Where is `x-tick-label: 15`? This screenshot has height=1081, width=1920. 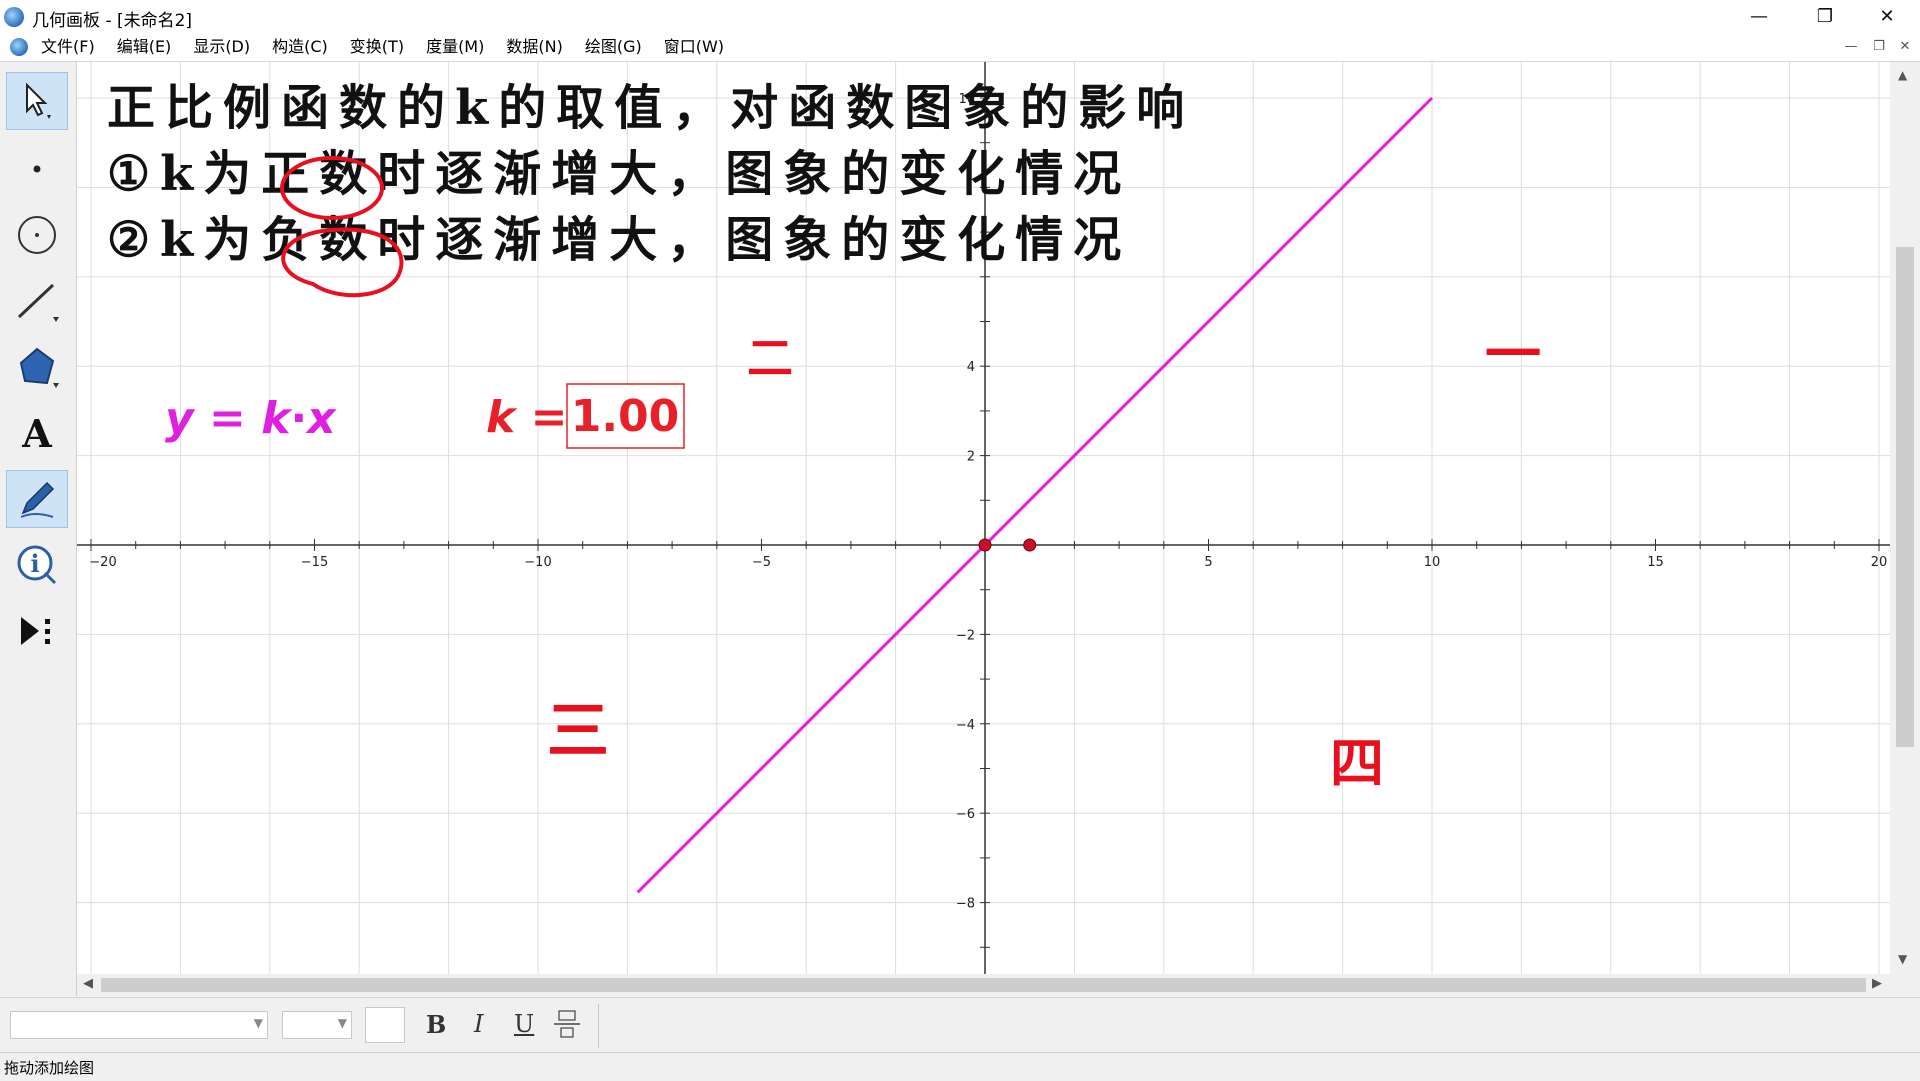 x-tick-label: 15 is located at coordinates (1655, 562).